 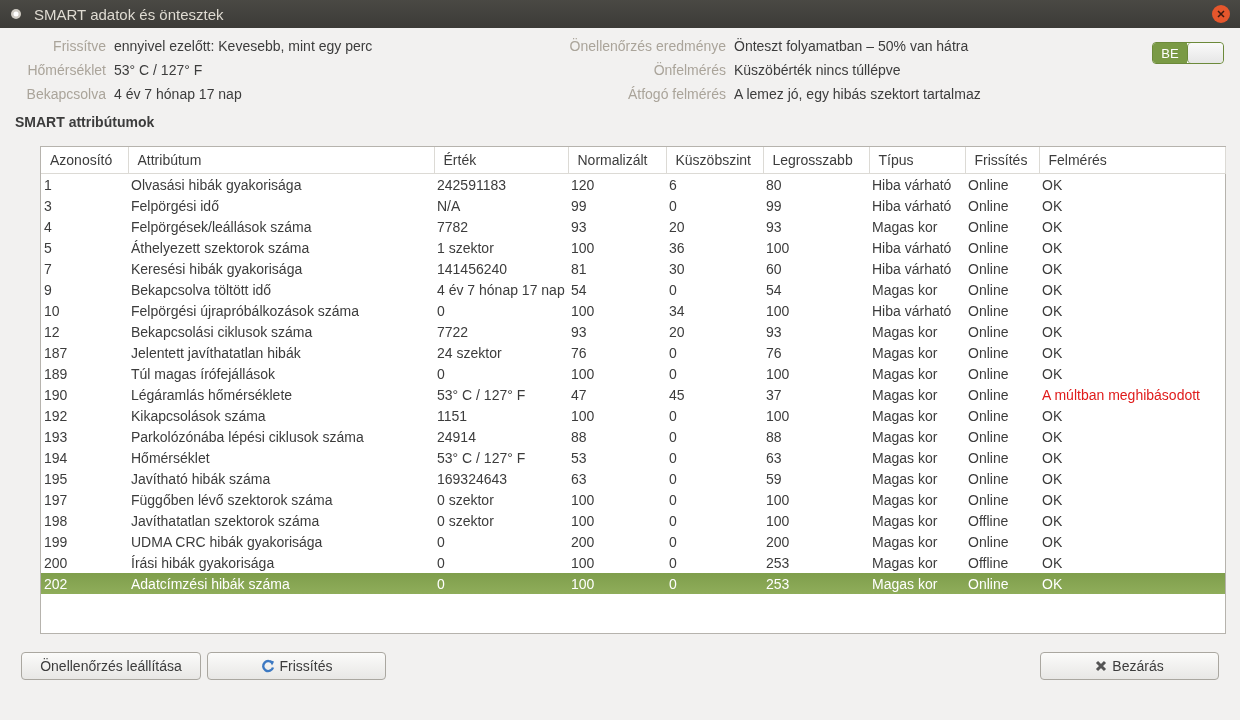 What do you see at coordinates (633, 436) in the screenshot?
I see `table-row: 193 Parkolózónába lépési ciklusok száma 24914 88 0 88 Magas kor Online OK` at bounding box center [633, 436].